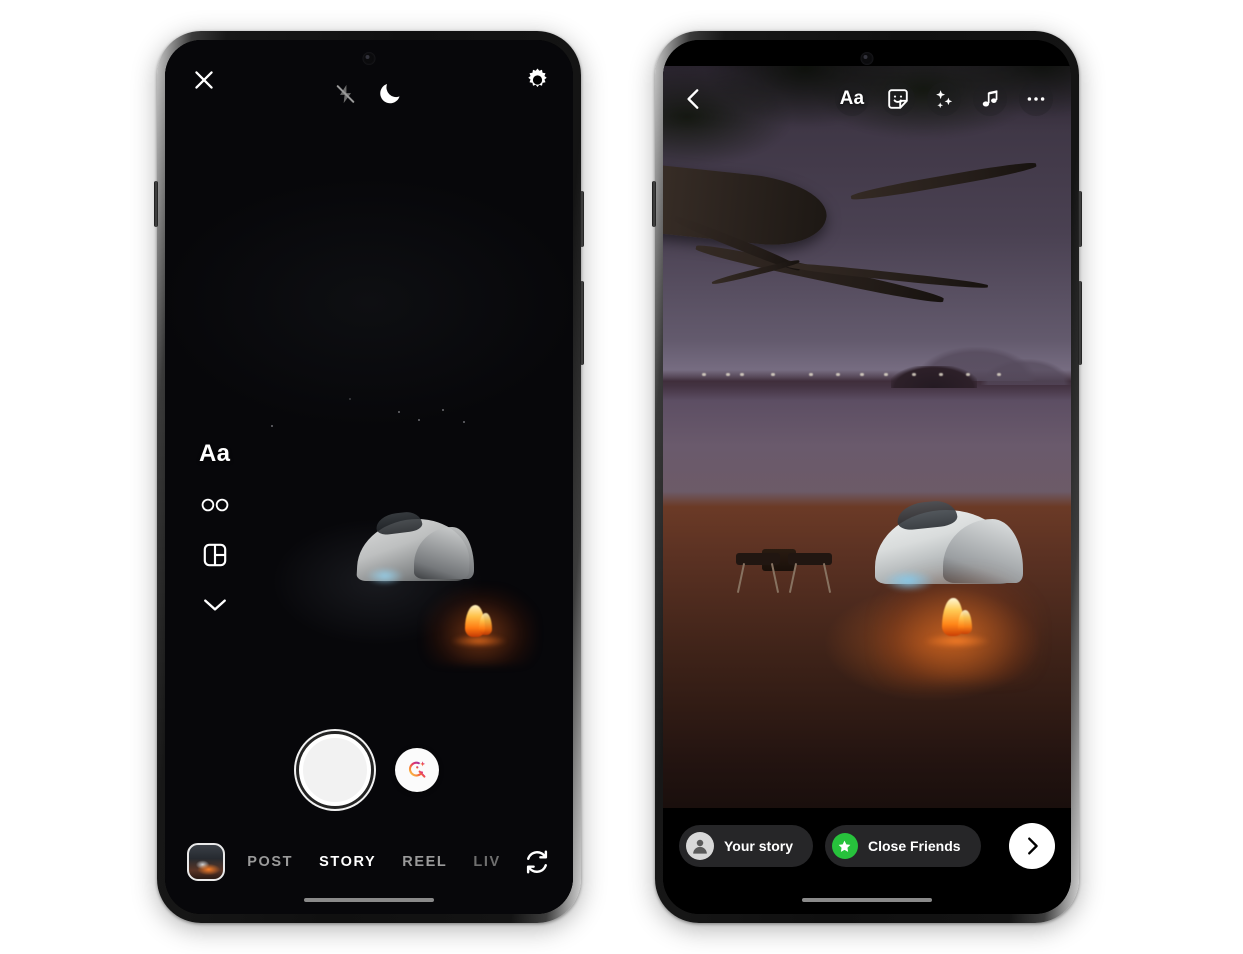 This screenshot has height=954, width=1243. What do you see at coordinates (215, 605) in the screenshot?
I see `chevron-down-icon` at bounding box center [215, 605].